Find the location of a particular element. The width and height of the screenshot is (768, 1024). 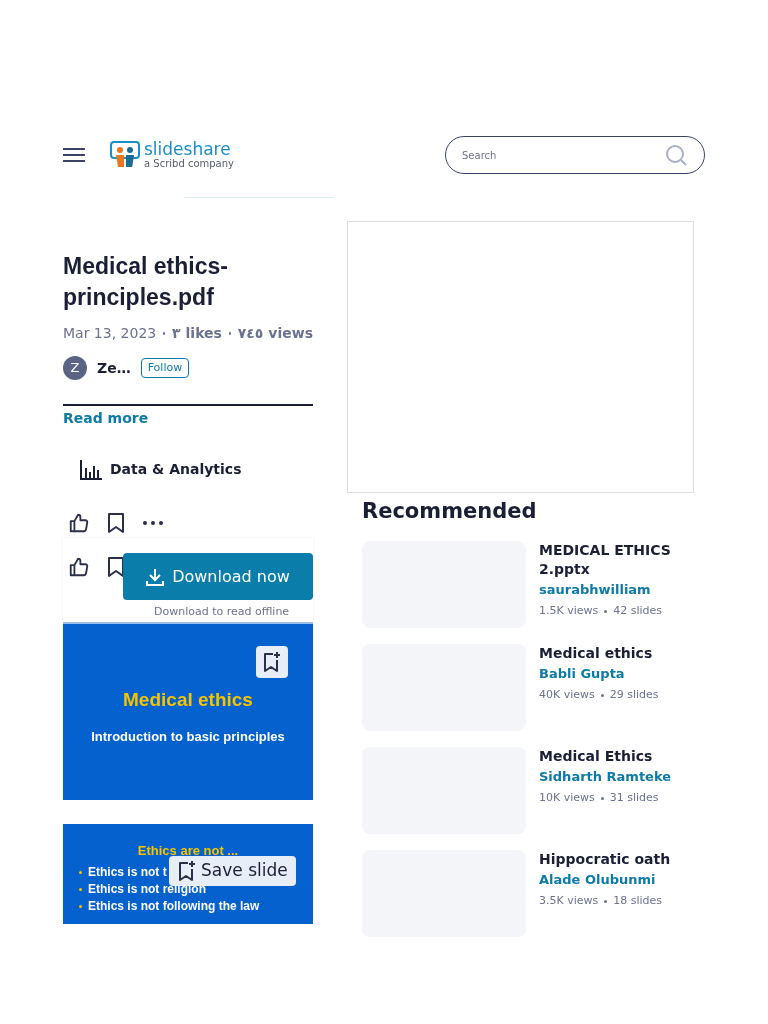

recommended-title: Medical Ethics is located at coordinates (614, 756).